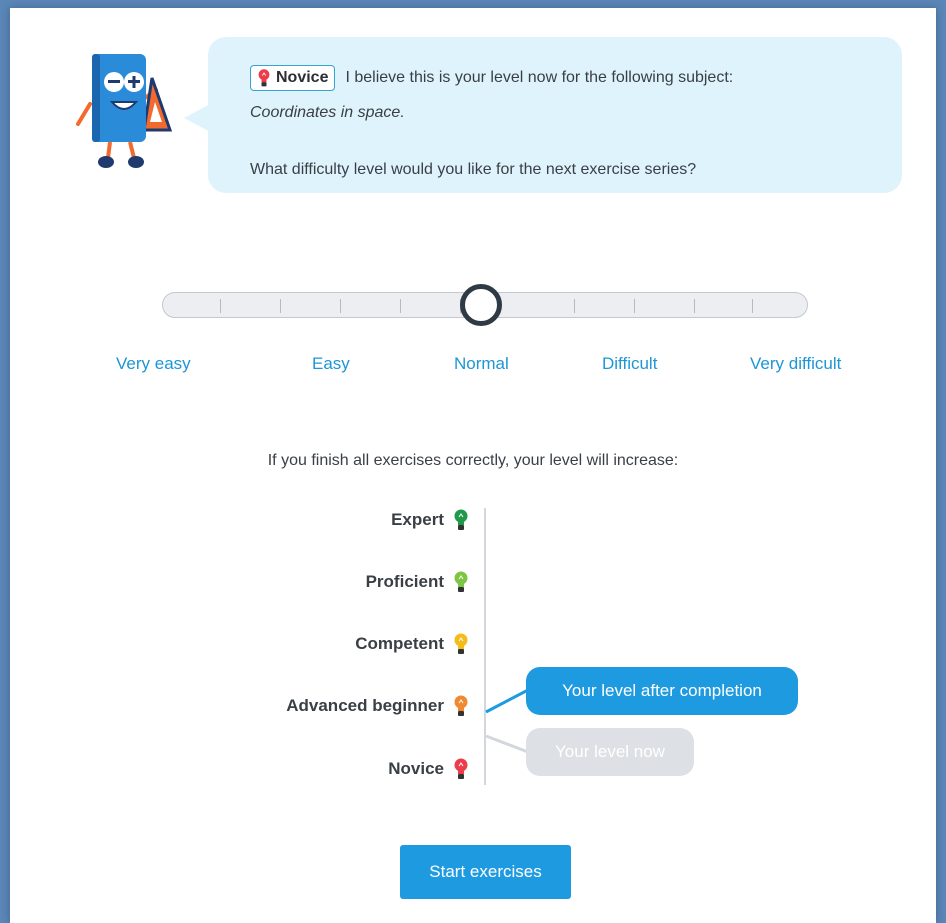 The width and height of the screenshot is (946, 923). Describe the element at coordinates (197, 118) in the screenshot. I see `speech-bubble-tail` at that location.